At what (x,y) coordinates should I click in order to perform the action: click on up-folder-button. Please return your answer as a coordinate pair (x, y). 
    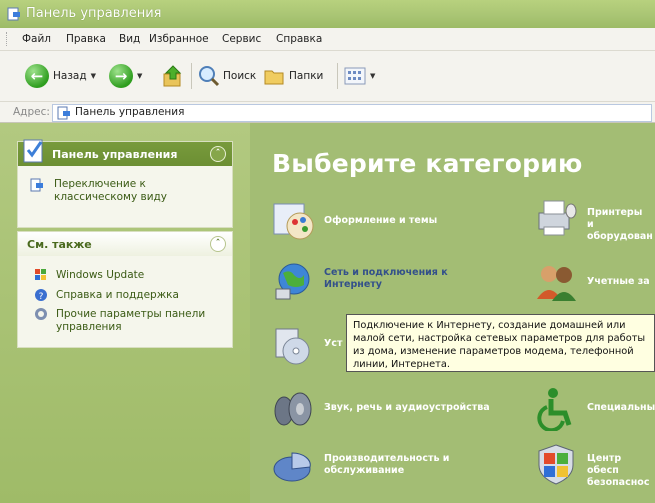
    Looking at the image, I should click on (173, 76).